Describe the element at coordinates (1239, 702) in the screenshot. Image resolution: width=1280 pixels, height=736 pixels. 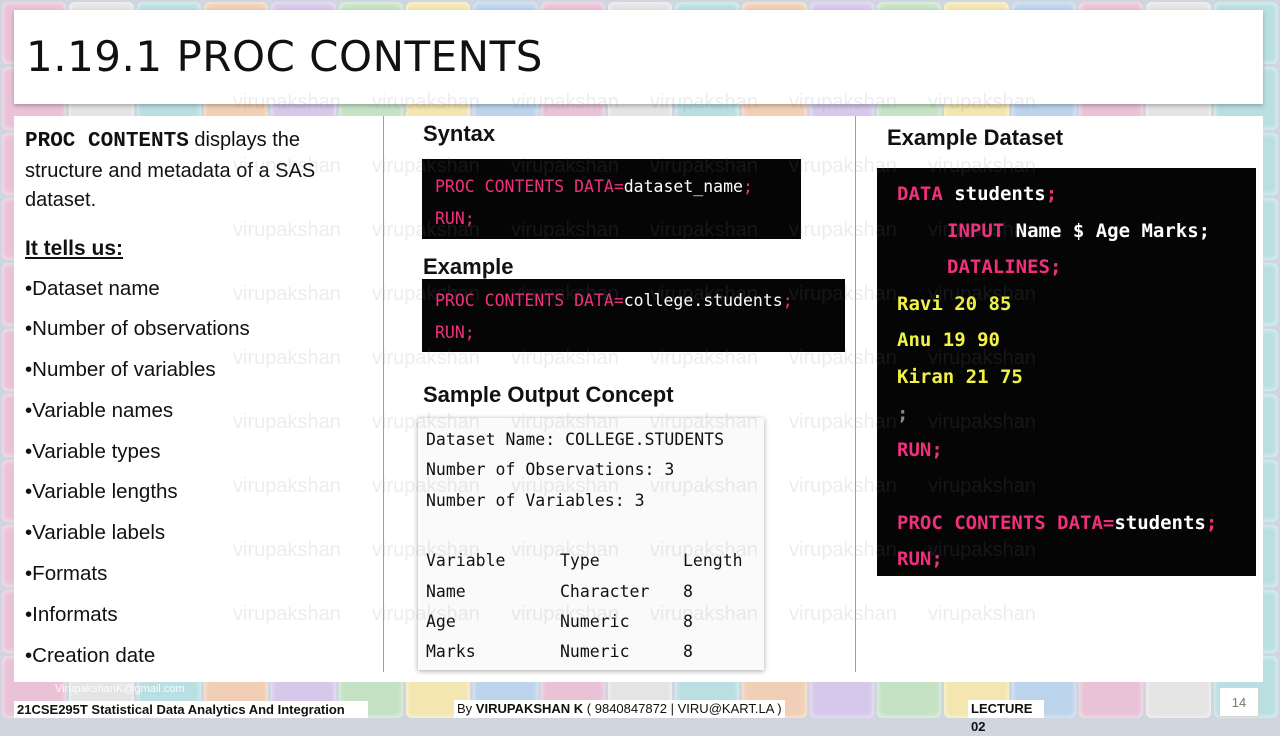
I see `page-number: 14` at that location.